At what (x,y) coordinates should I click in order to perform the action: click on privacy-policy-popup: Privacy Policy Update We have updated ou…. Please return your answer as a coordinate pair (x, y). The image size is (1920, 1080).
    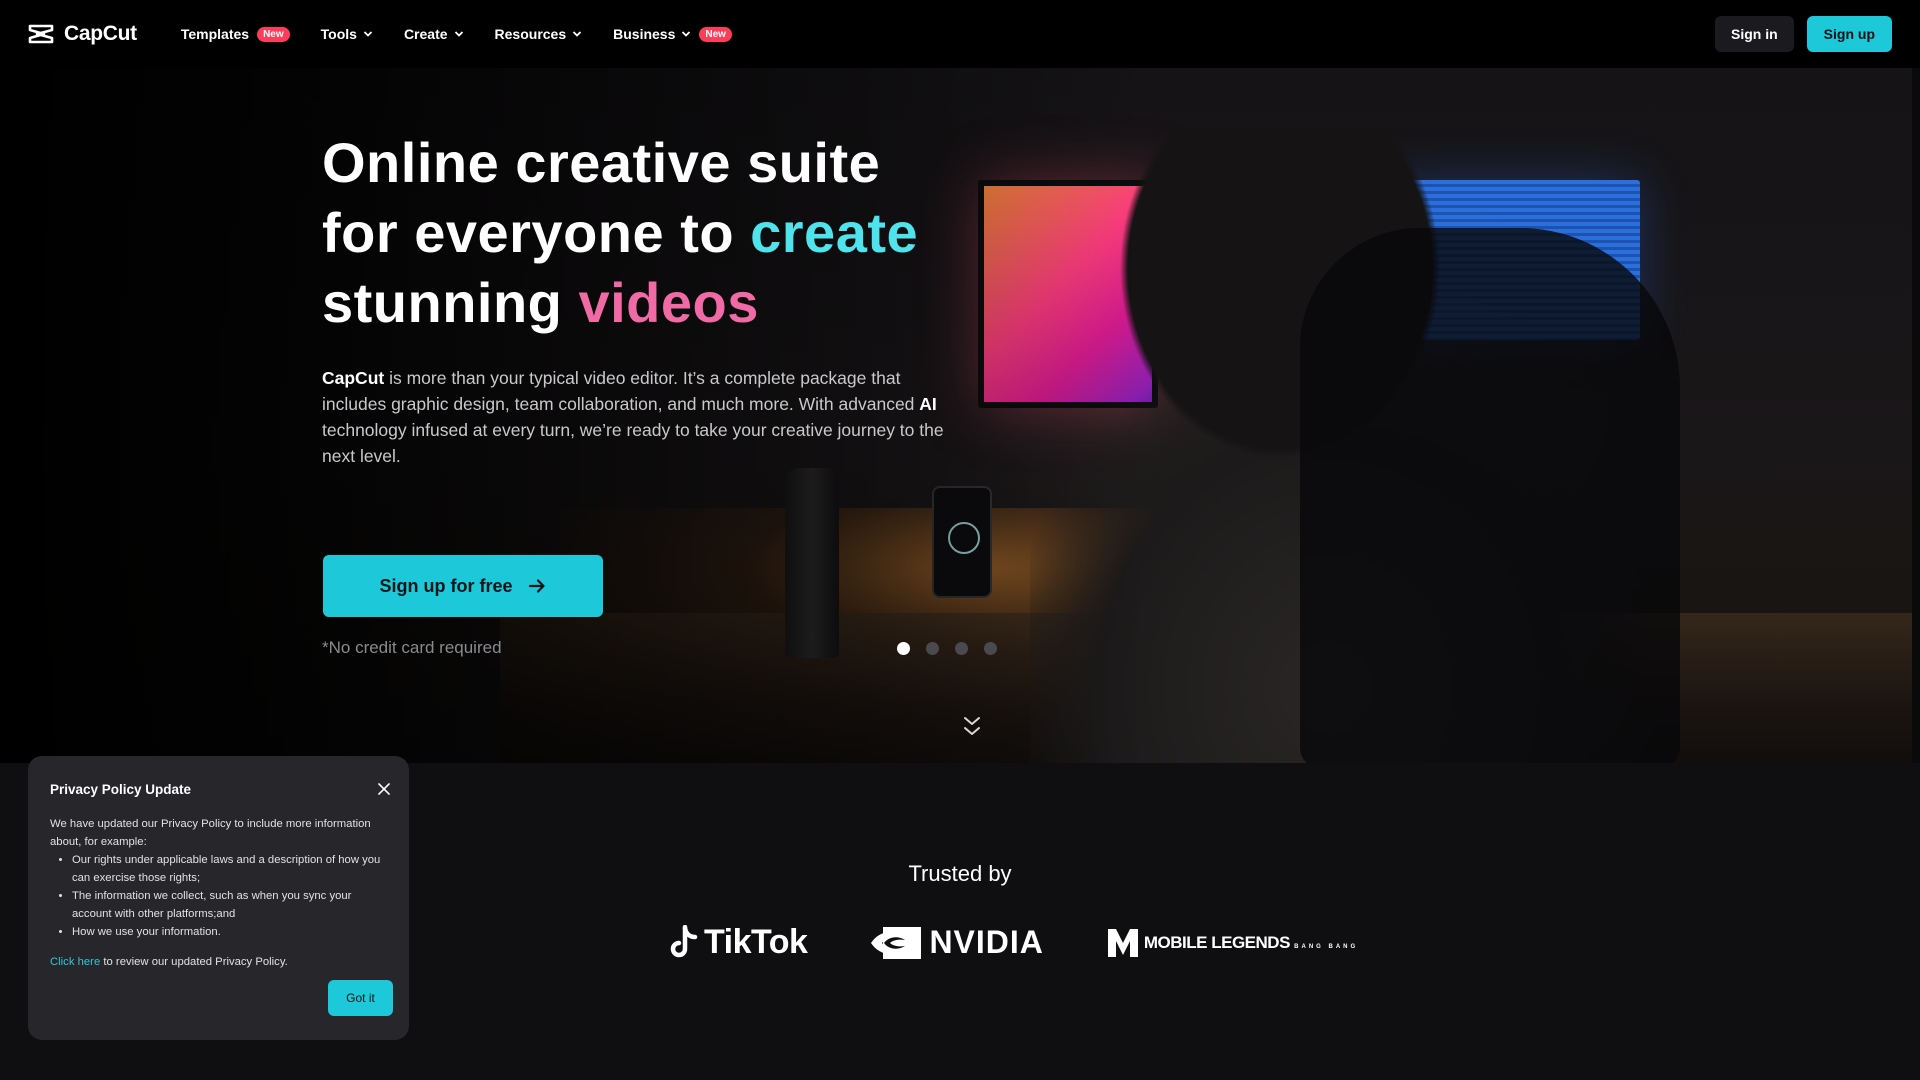
    Looking at the image, I should click on (218, 898).